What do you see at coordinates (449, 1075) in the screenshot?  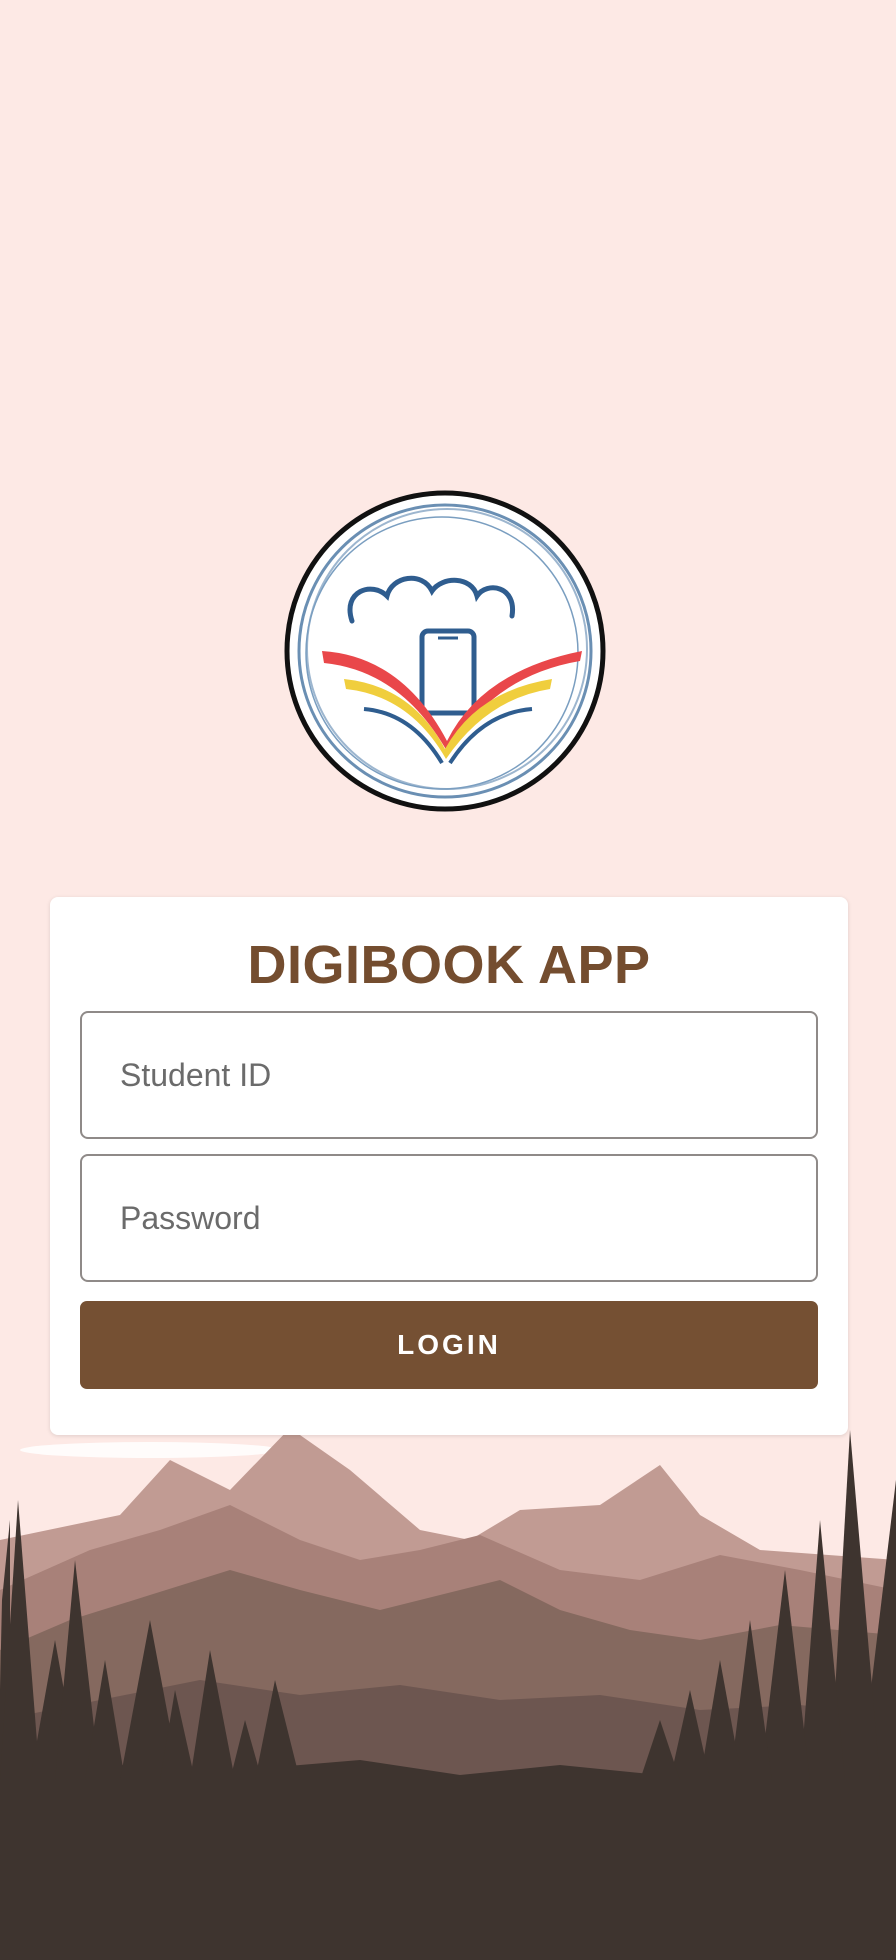 I see `student-id-input` at bounding box center [449, 1075].